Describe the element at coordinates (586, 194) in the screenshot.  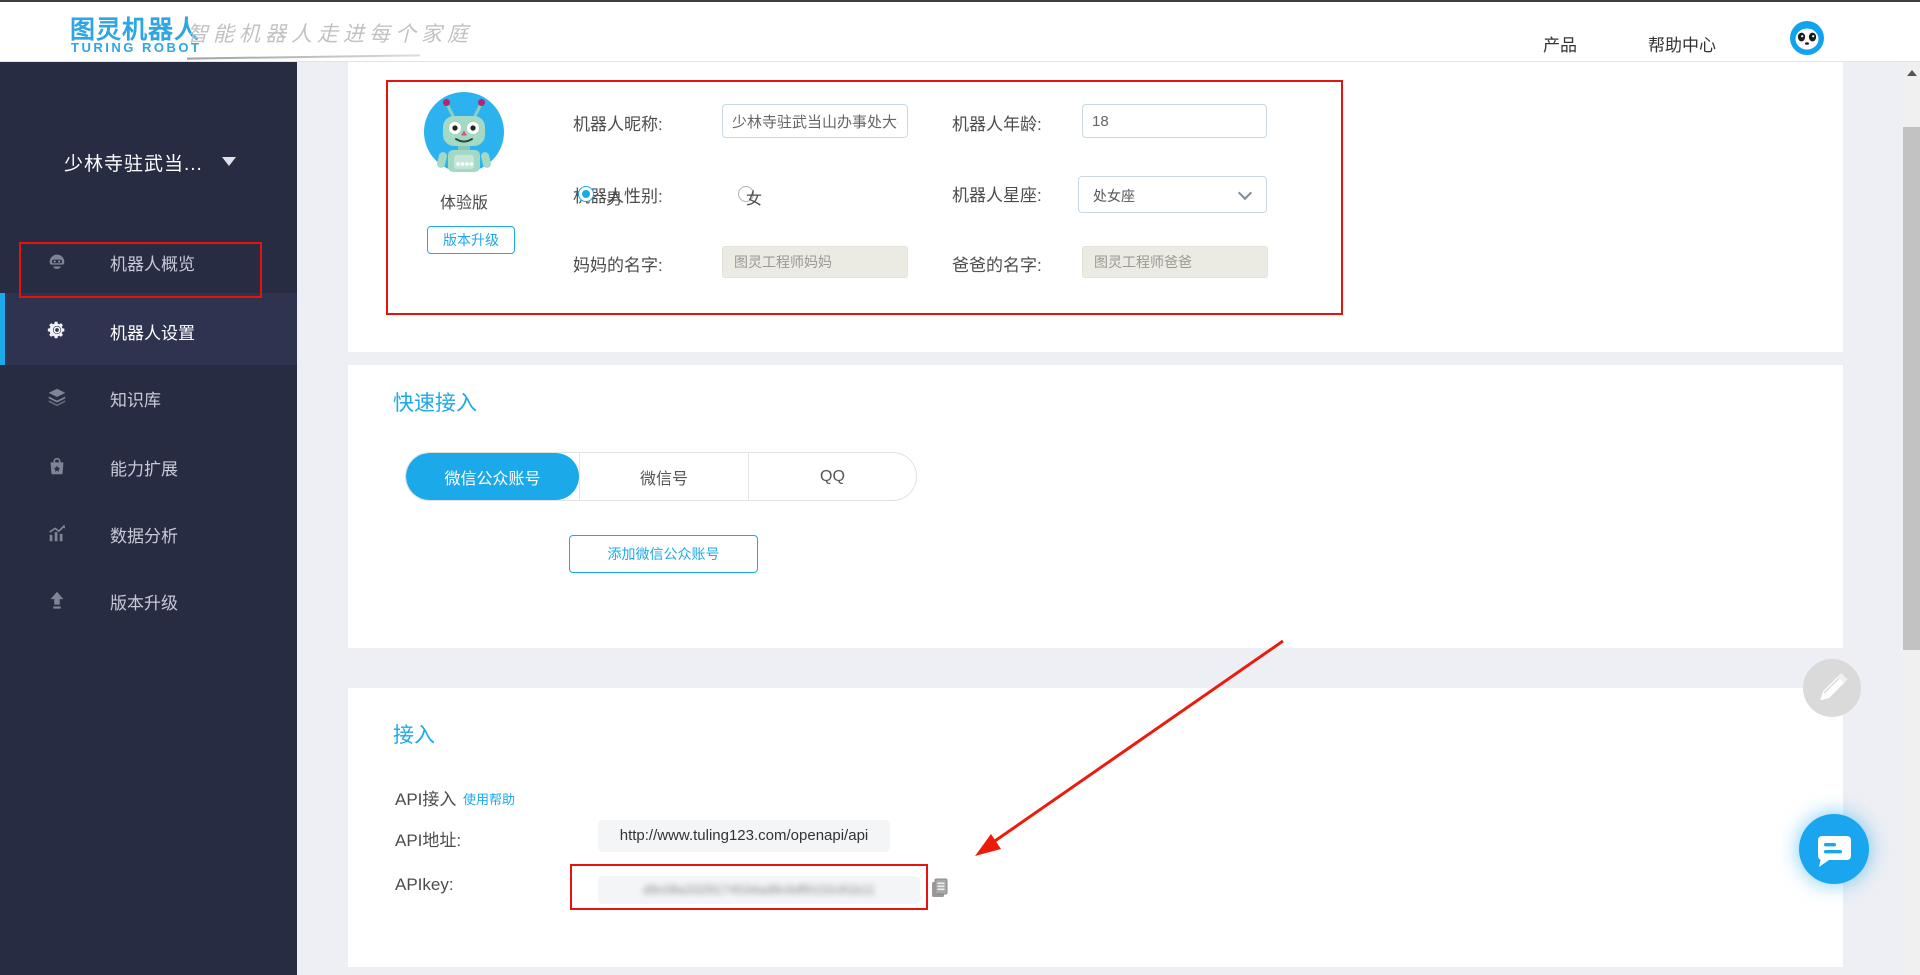
I see `gender-male-radio` at that location.